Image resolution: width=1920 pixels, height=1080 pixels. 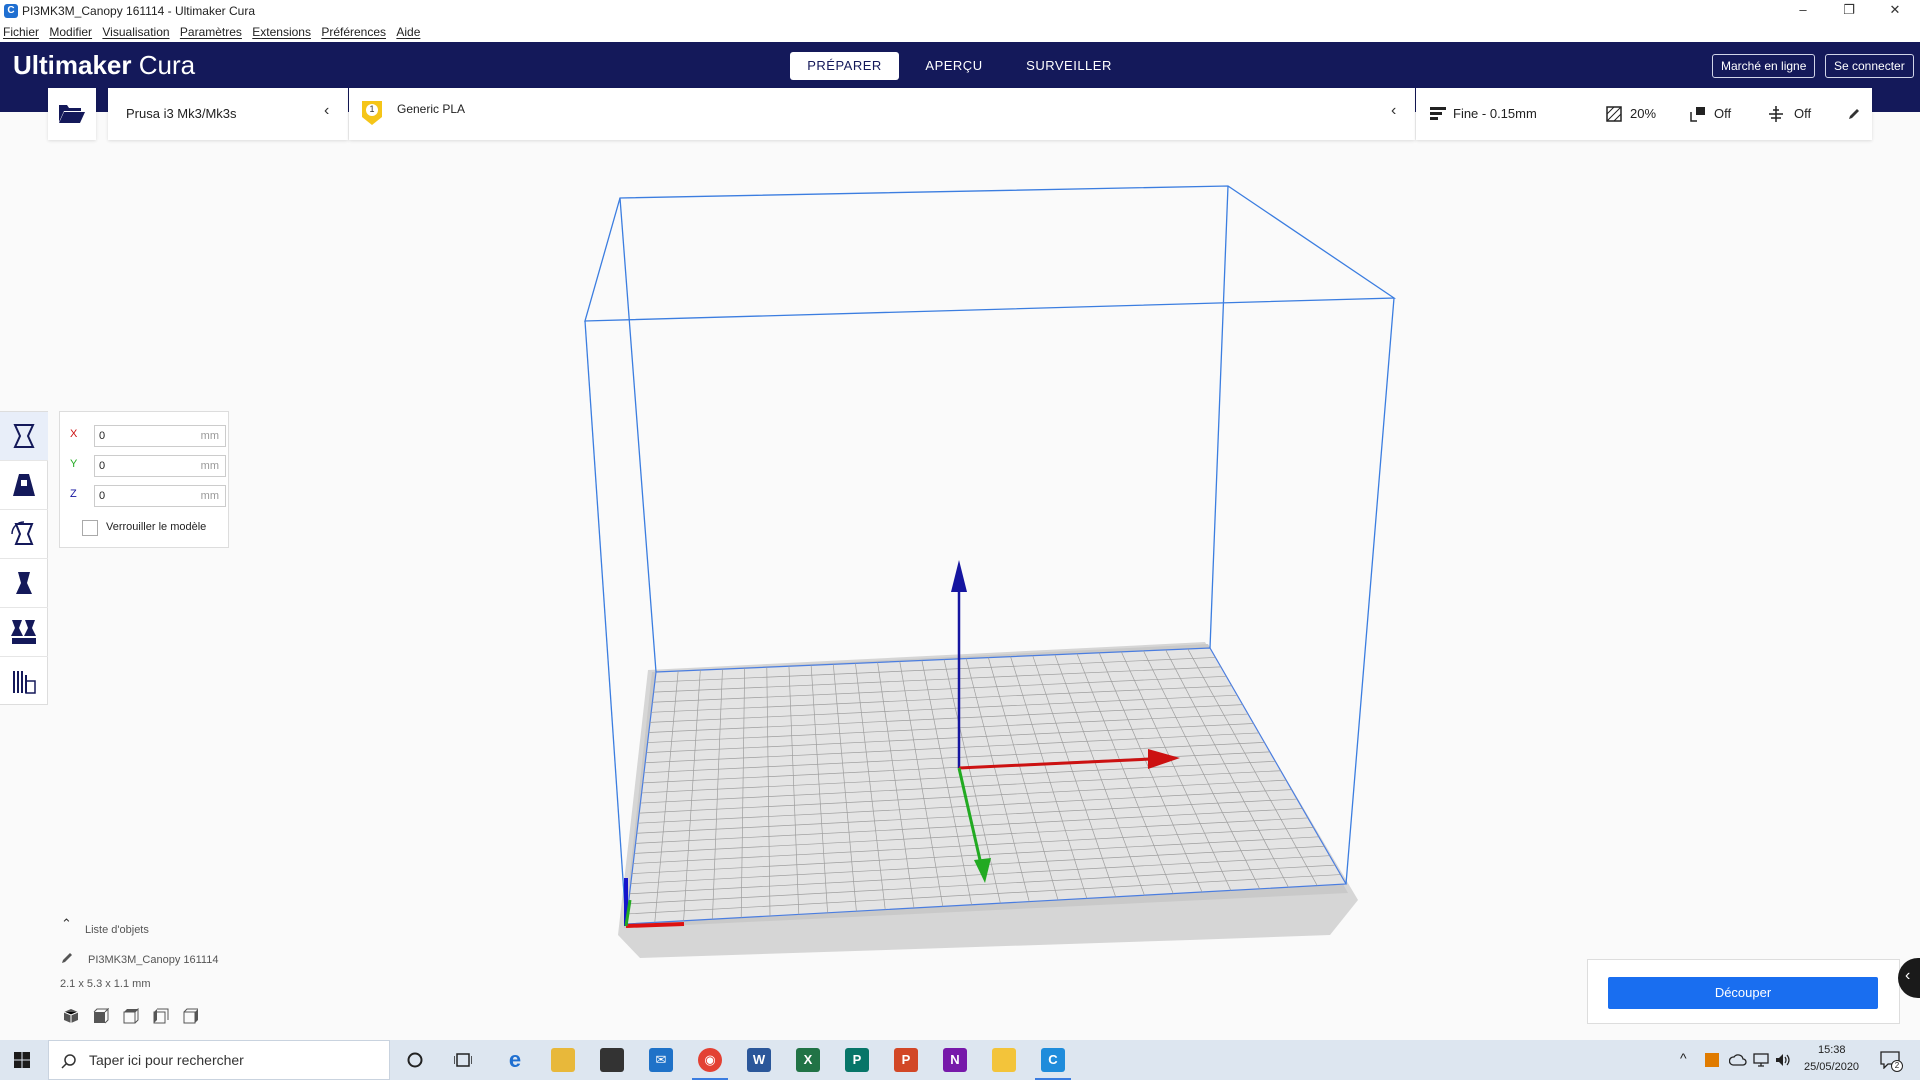 I want to click on printer-selector: Prusa i3 Mk3/Mk3s ‹, so click(x=228, y=114).